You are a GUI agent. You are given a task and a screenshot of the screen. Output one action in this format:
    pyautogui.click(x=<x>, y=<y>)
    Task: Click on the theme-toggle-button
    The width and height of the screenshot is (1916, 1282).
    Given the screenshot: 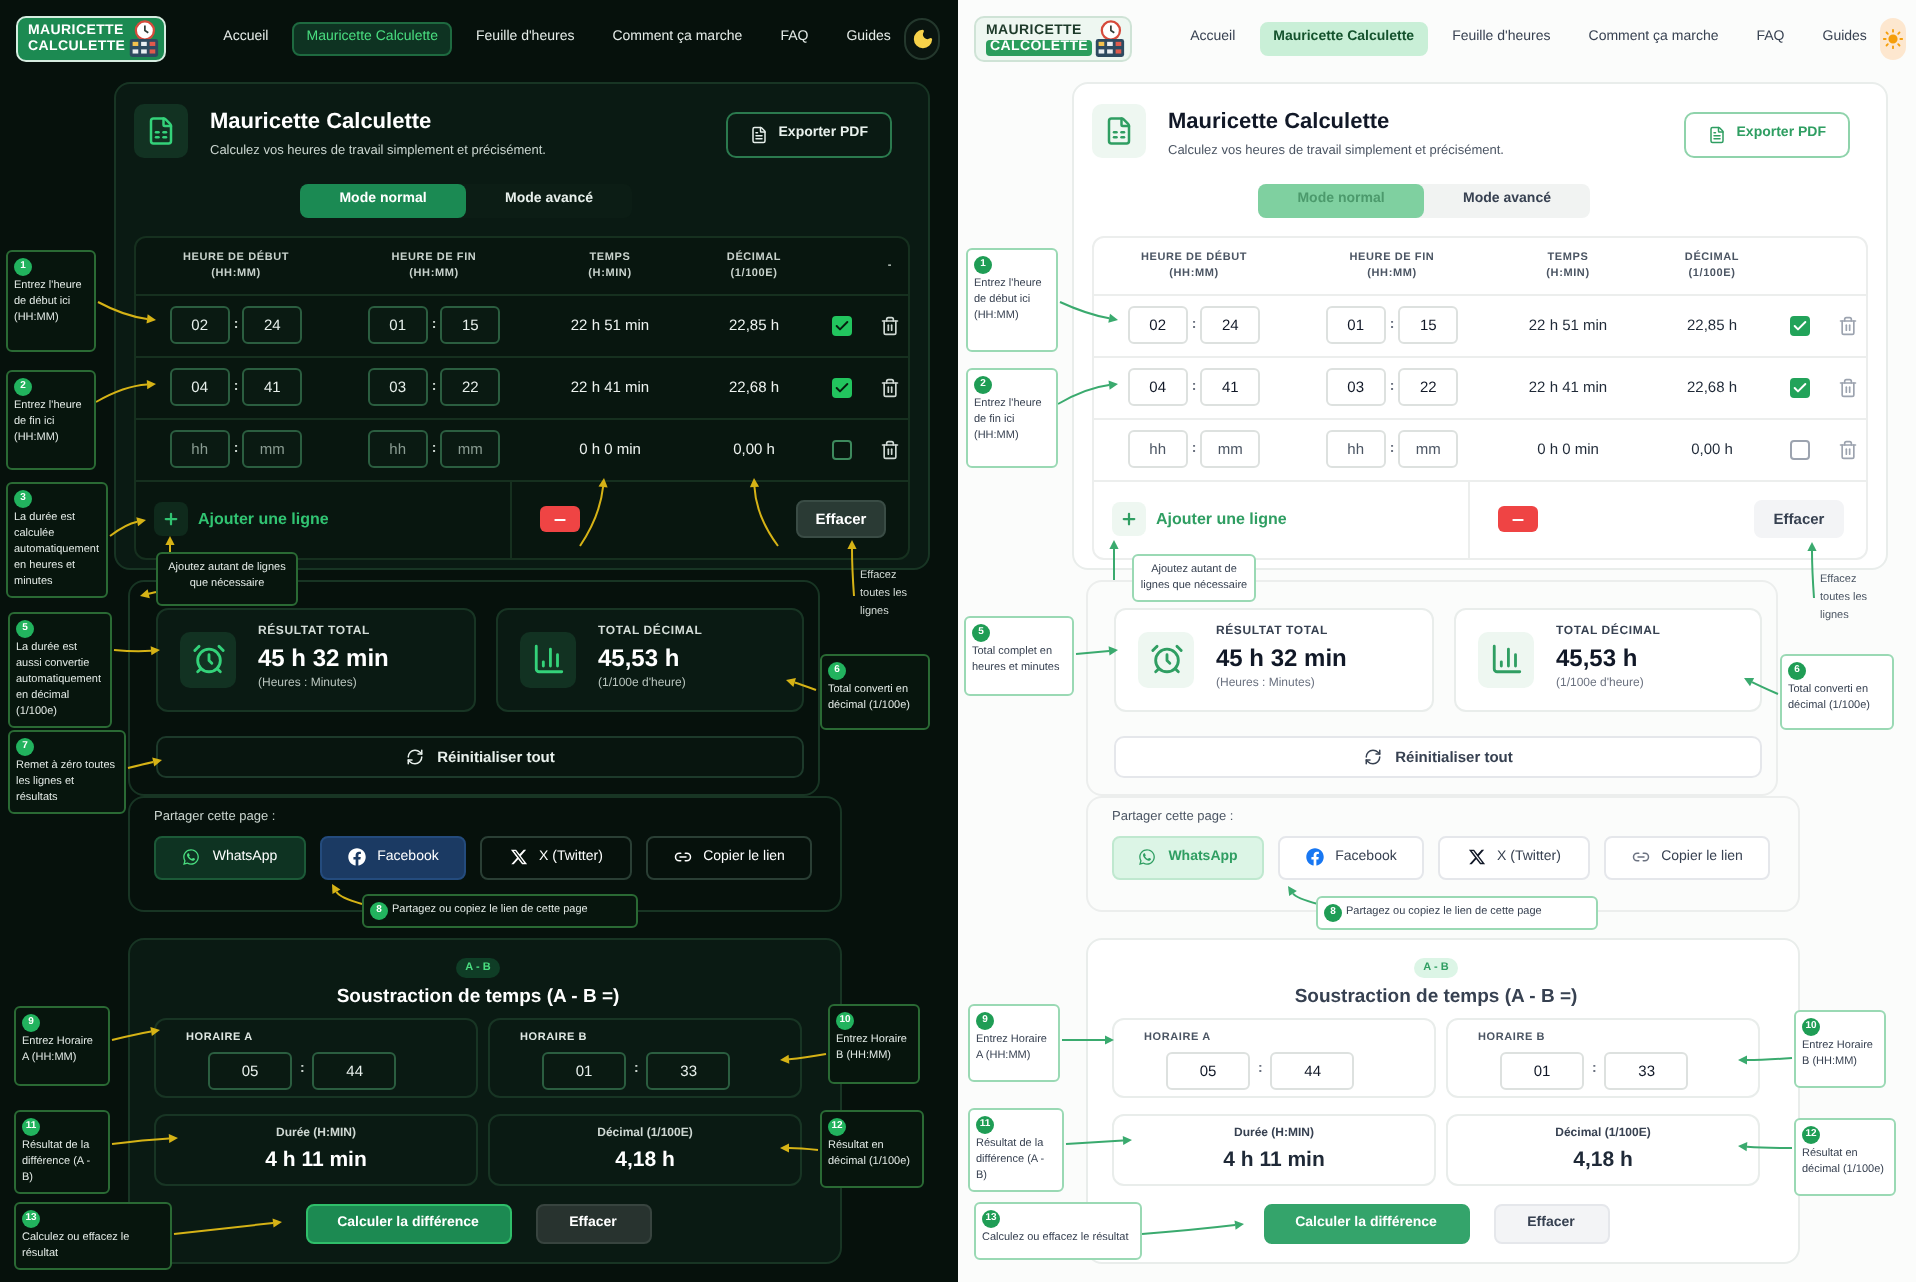 What is the action you would take?
    pyautogui.click(x=922, y=39)
    